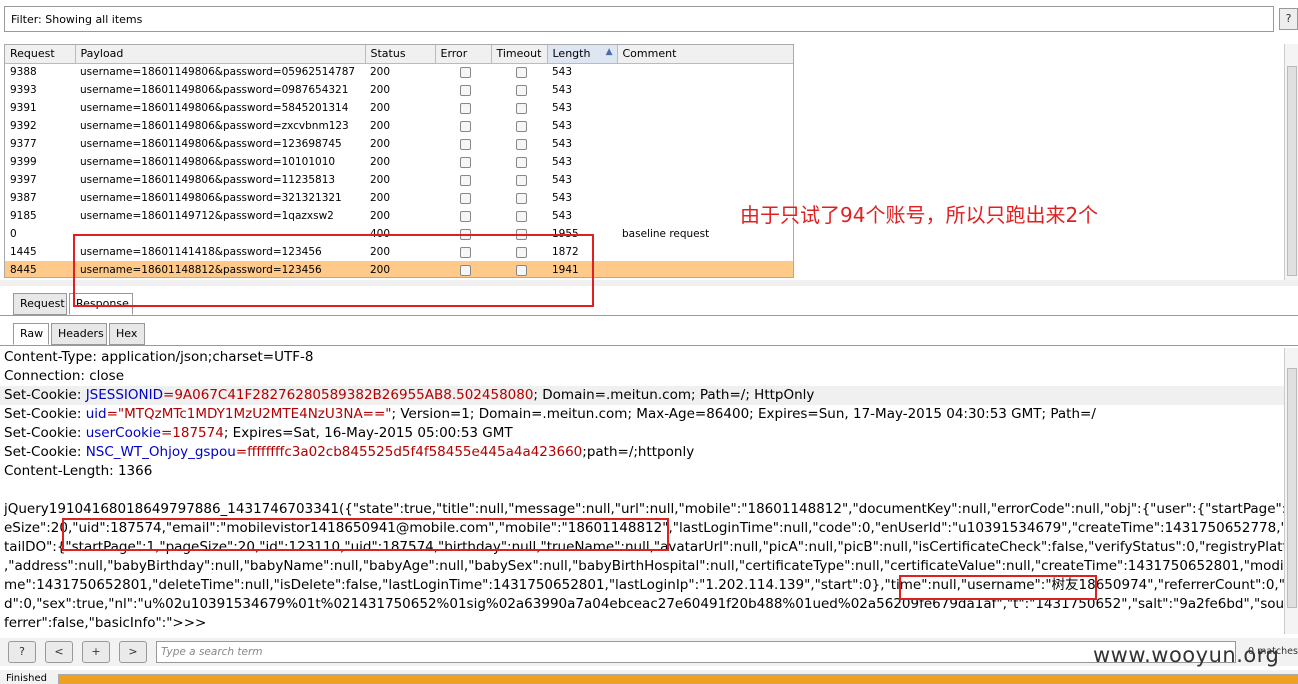  I want to click on cookie-key: JSESSIONID, so click(124, 395).